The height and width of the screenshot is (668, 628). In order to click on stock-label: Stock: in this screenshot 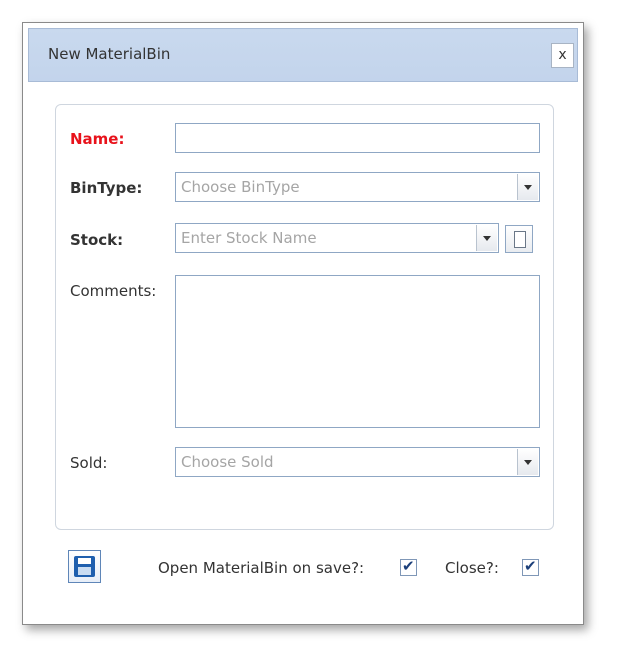, I will do `click(97, 240)`.